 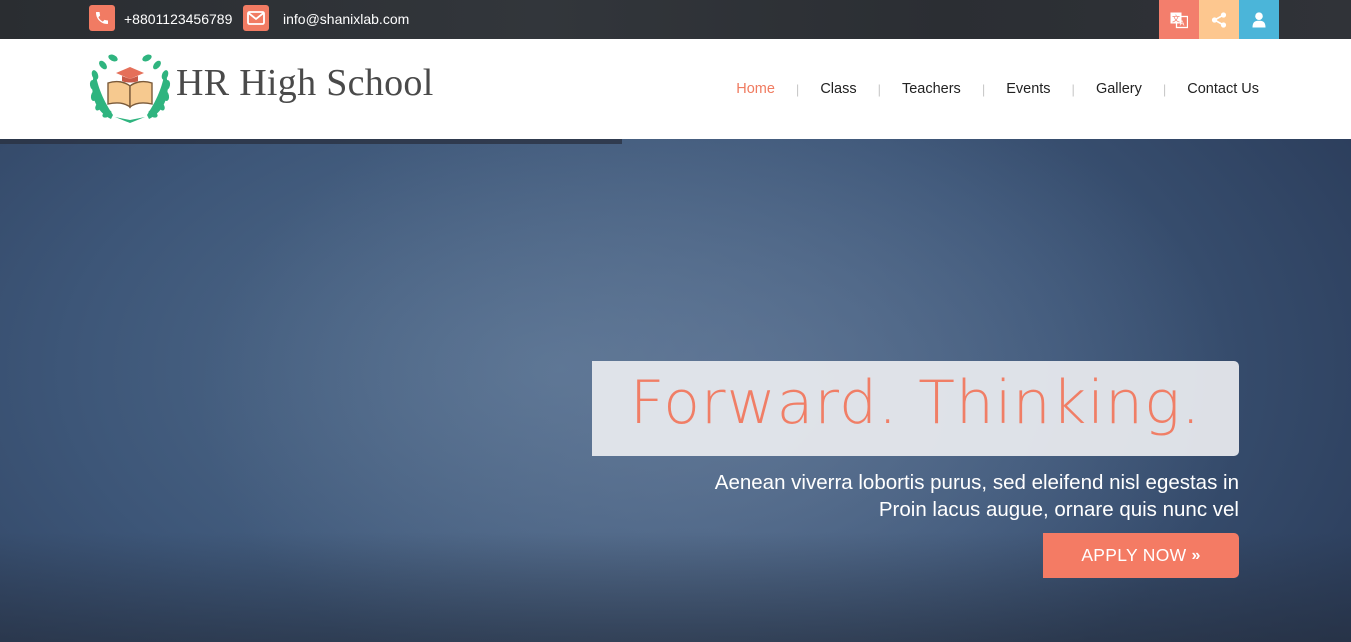 I want to click on email-address: info@shanixlab.com, so click(x=346, y=19).